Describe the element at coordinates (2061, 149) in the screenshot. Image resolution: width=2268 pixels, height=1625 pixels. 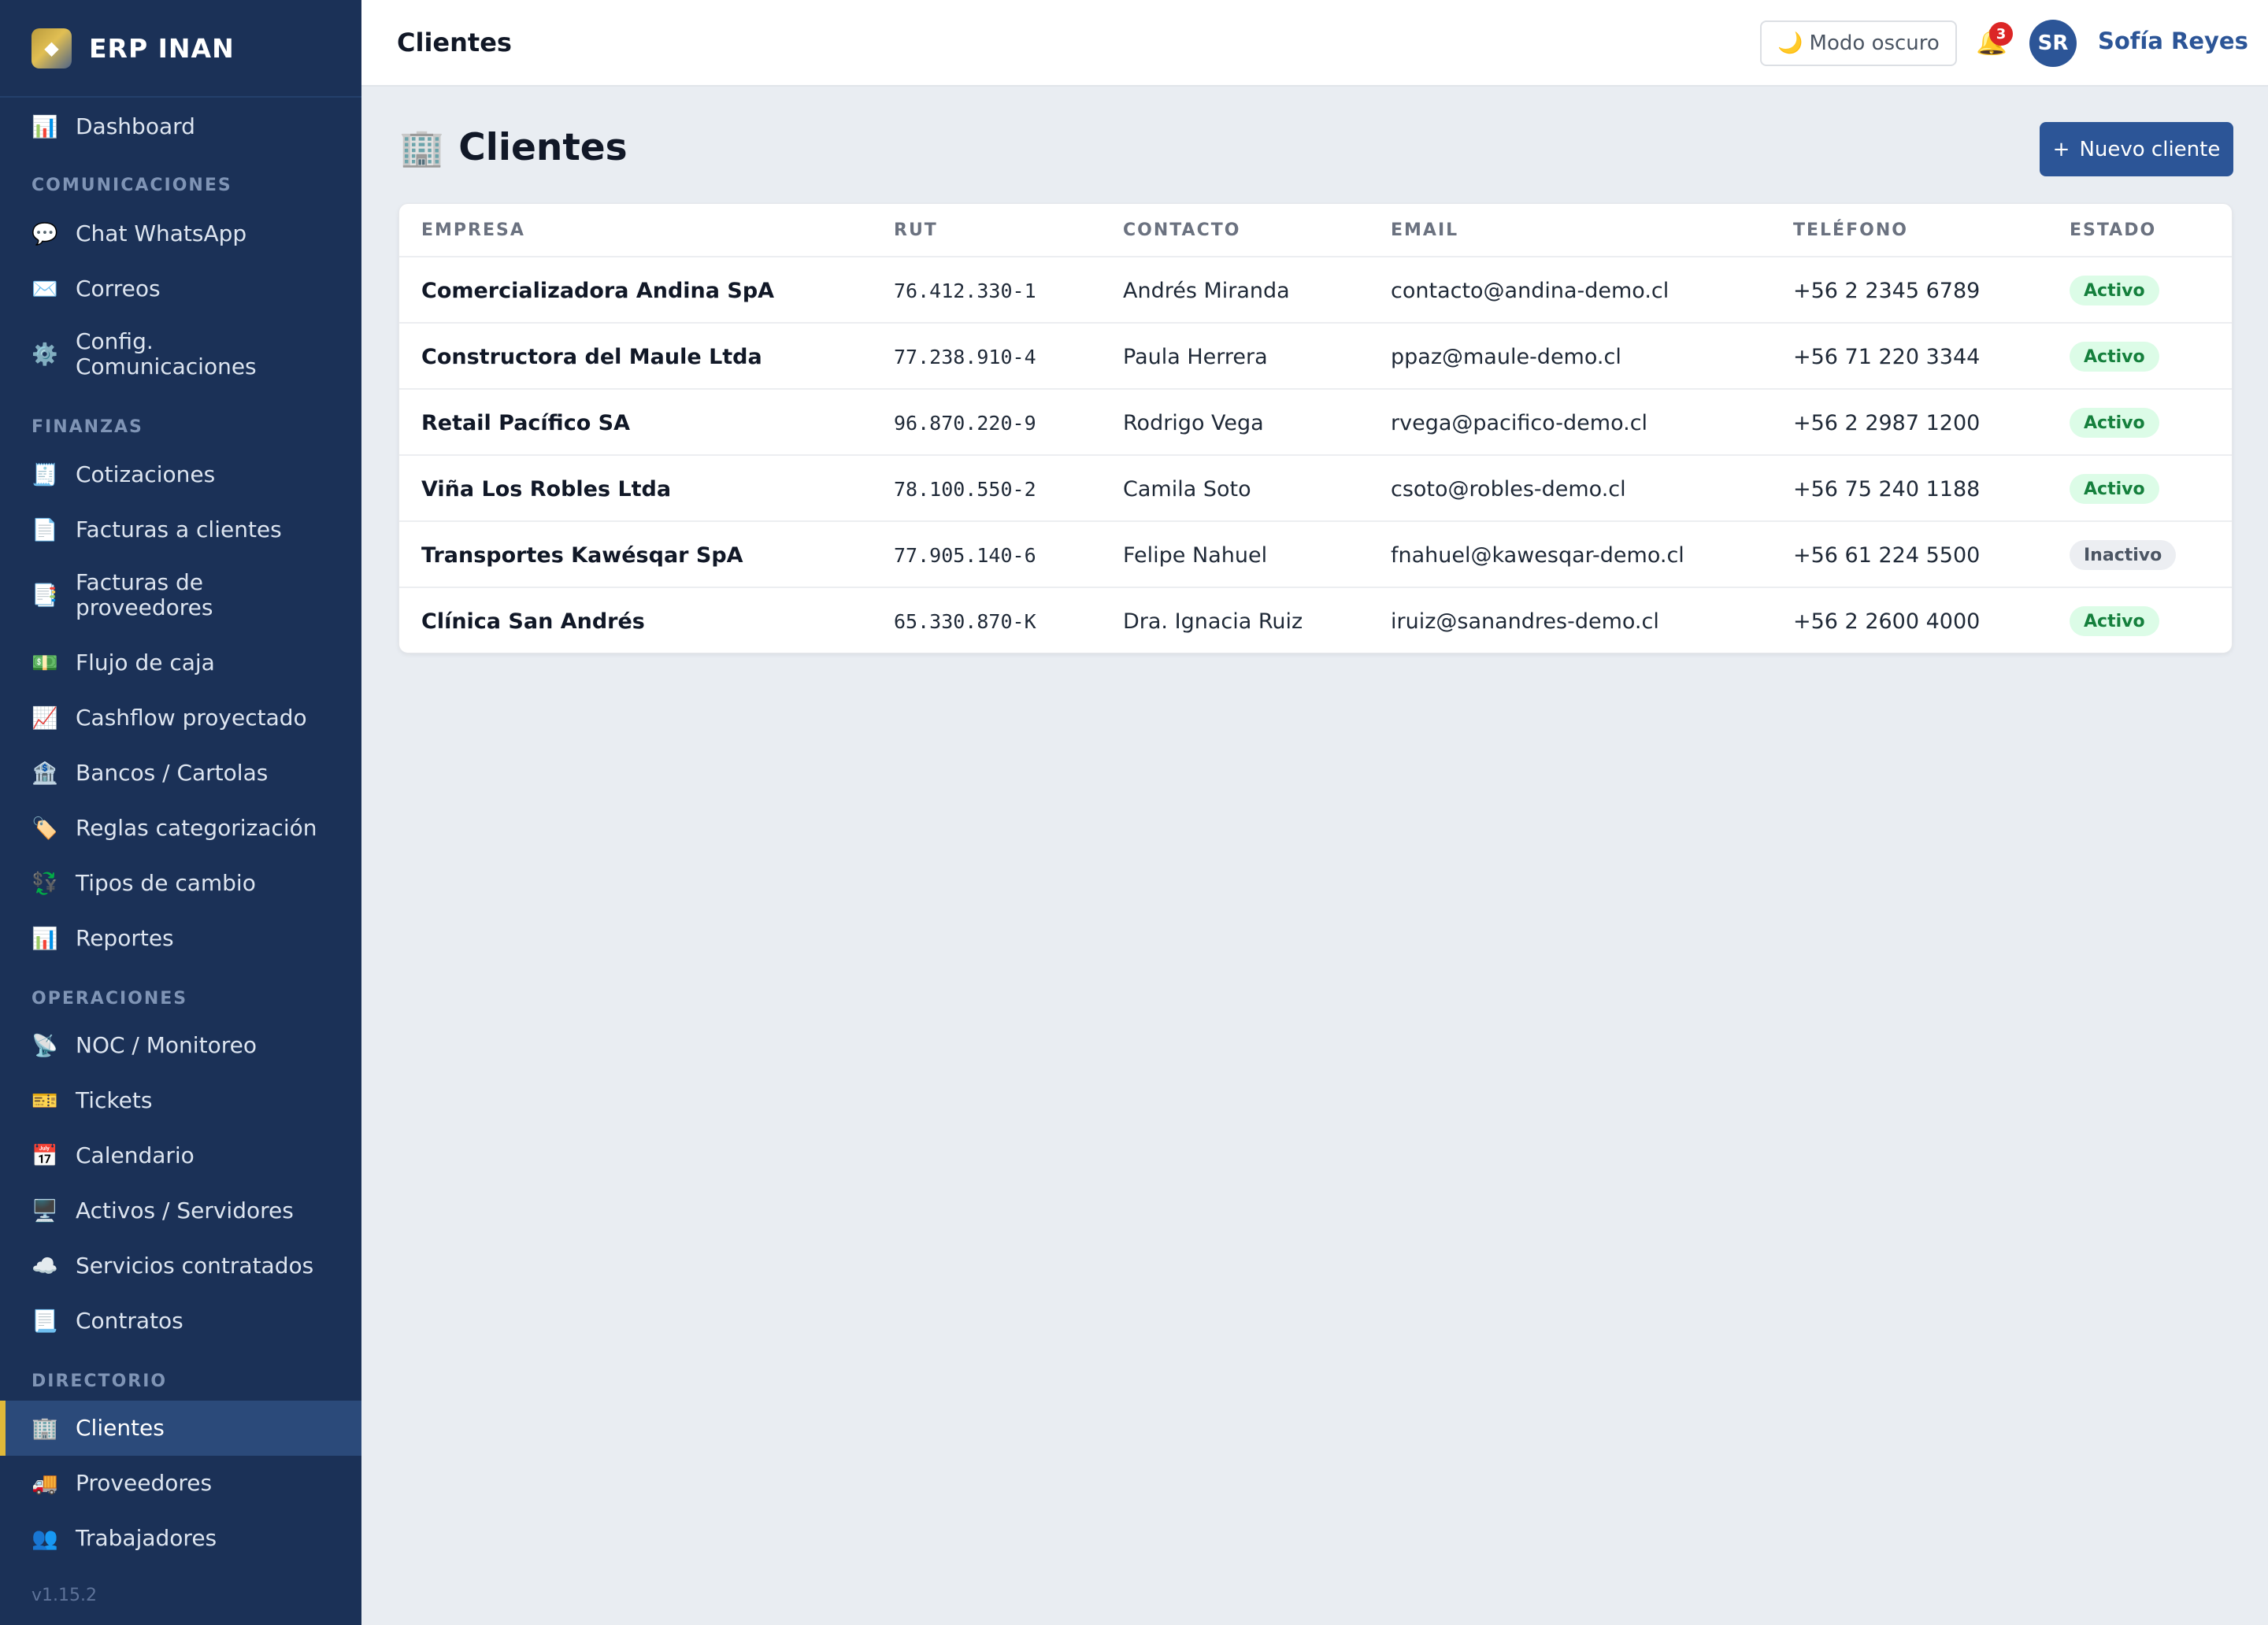
I see `plus-icon: +` at that location.